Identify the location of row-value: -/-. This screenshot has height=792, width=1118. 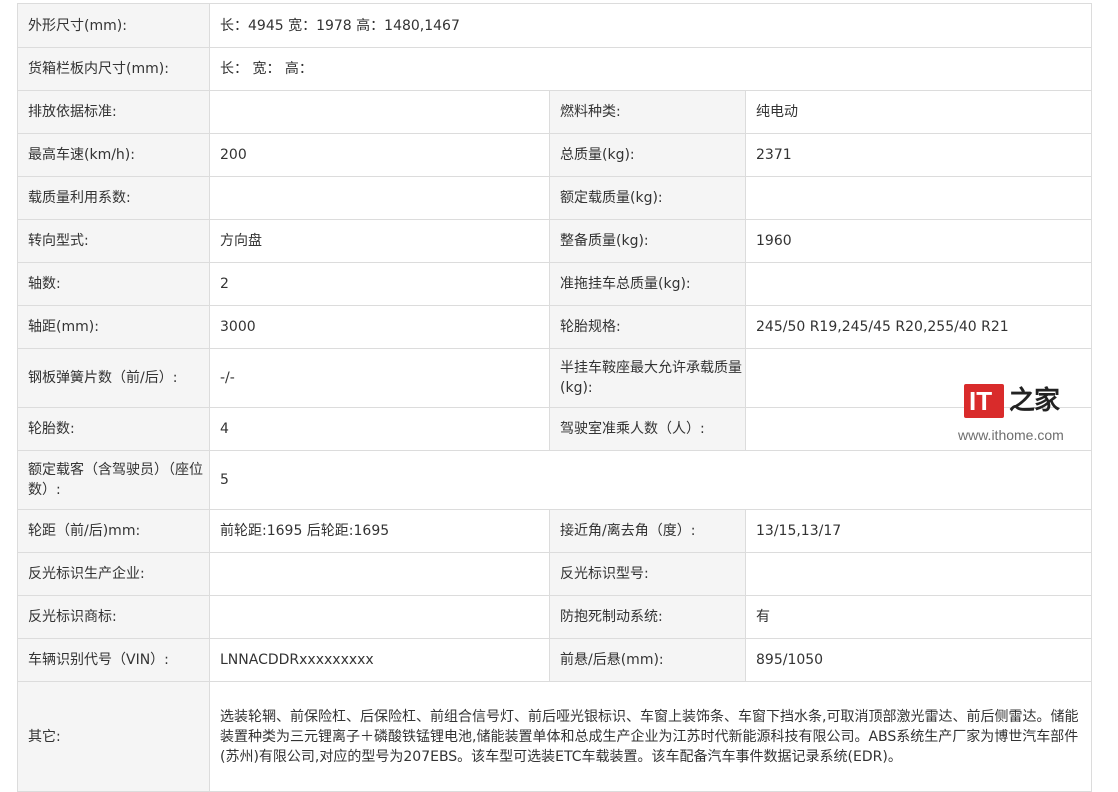
(379, 378).